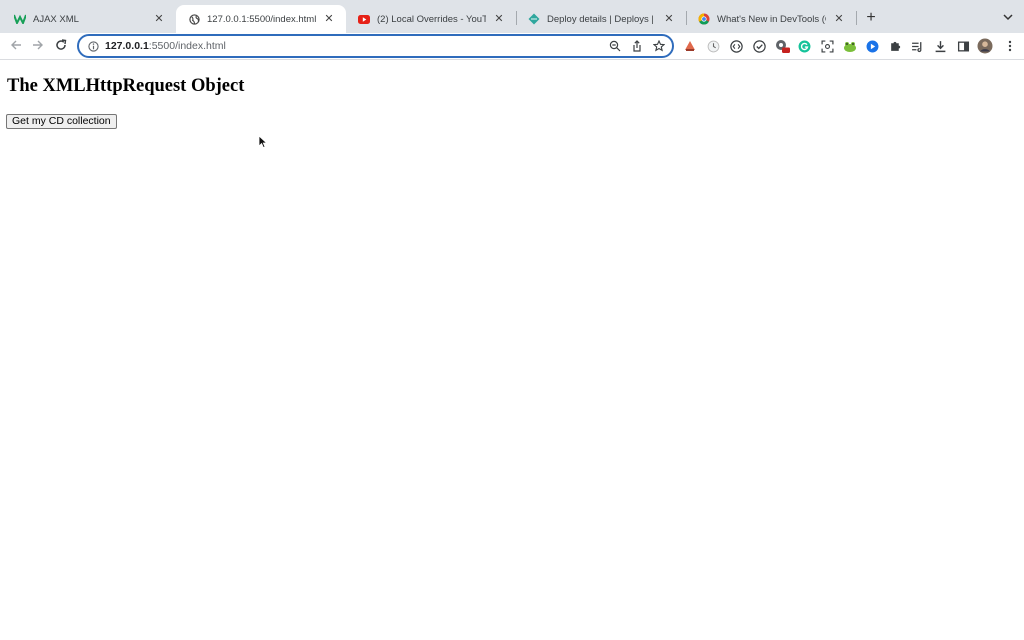 Image resolution: width=1024 pixels, height=640 pixels. I want to click on avatar, so click(985, 46).